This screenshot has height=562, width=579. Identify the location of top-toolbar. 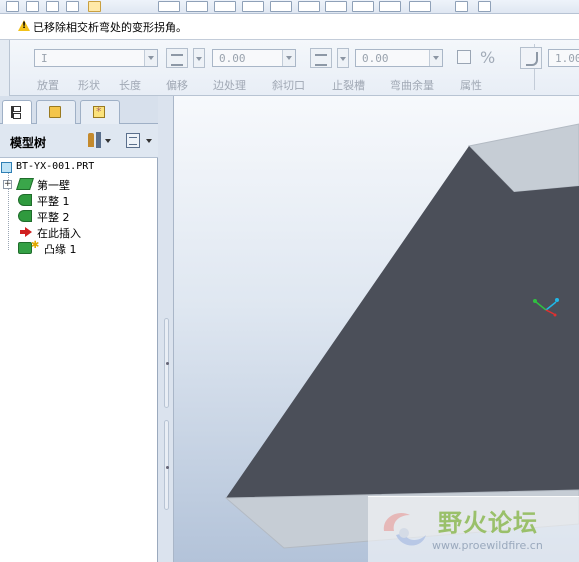
(289, 7).